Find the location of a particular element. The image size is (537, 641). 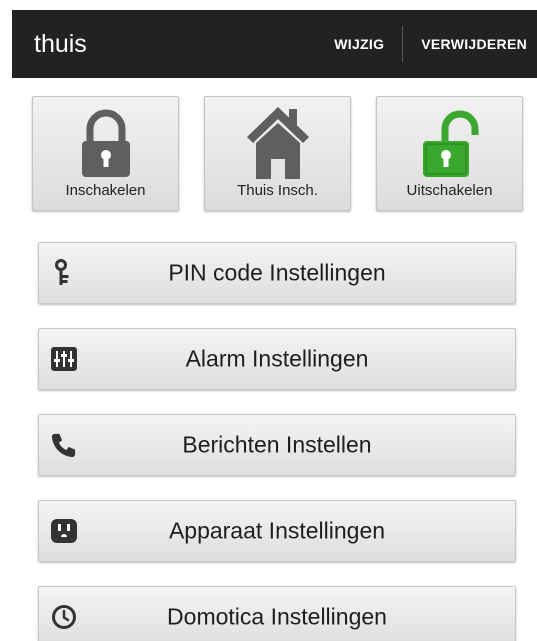

locked-padlock-icon is located at coordinates (105, 143).